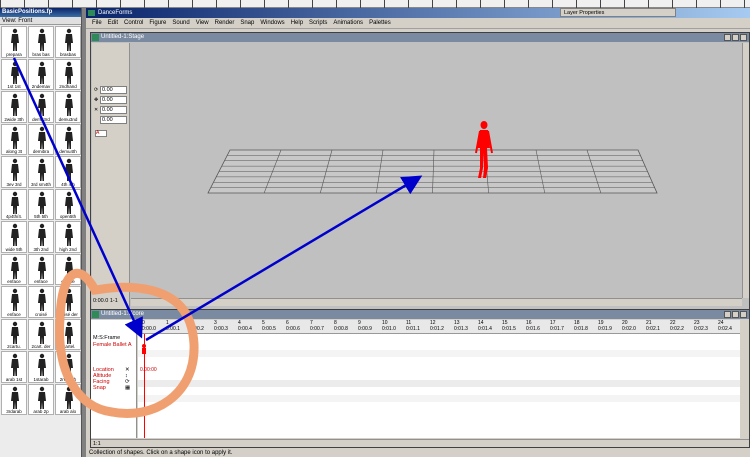 The width and height of the screenshot is (750, 457). I want to click on track-name: Female Ballet A, so click(112, 345).